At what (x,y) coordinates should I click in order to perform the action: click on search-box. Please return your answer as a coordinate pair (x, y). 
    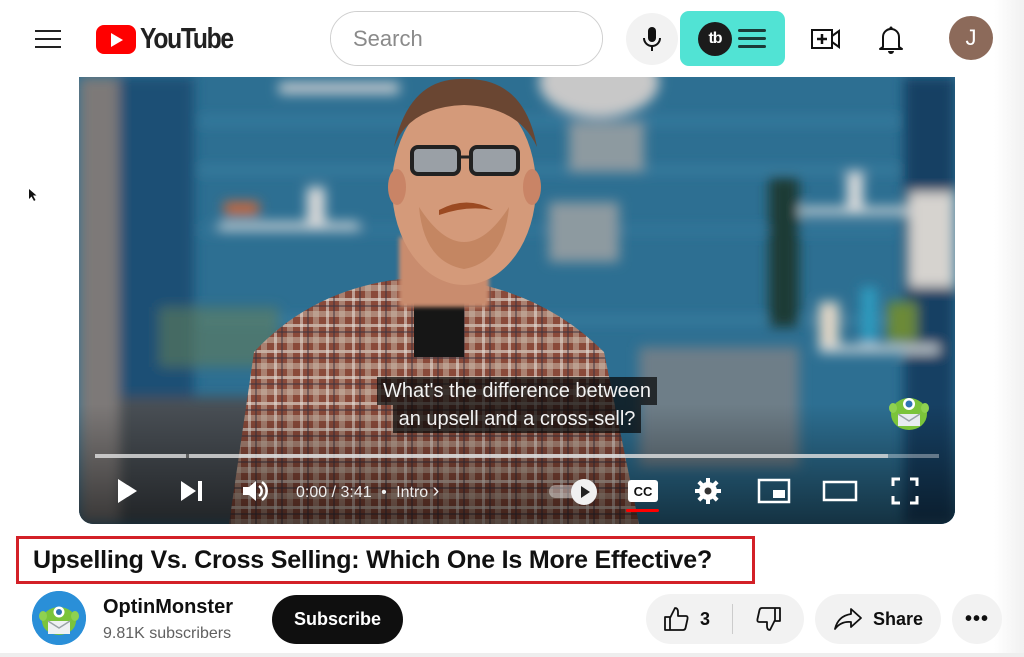
    Looking at the image, I should click on (466, 38).